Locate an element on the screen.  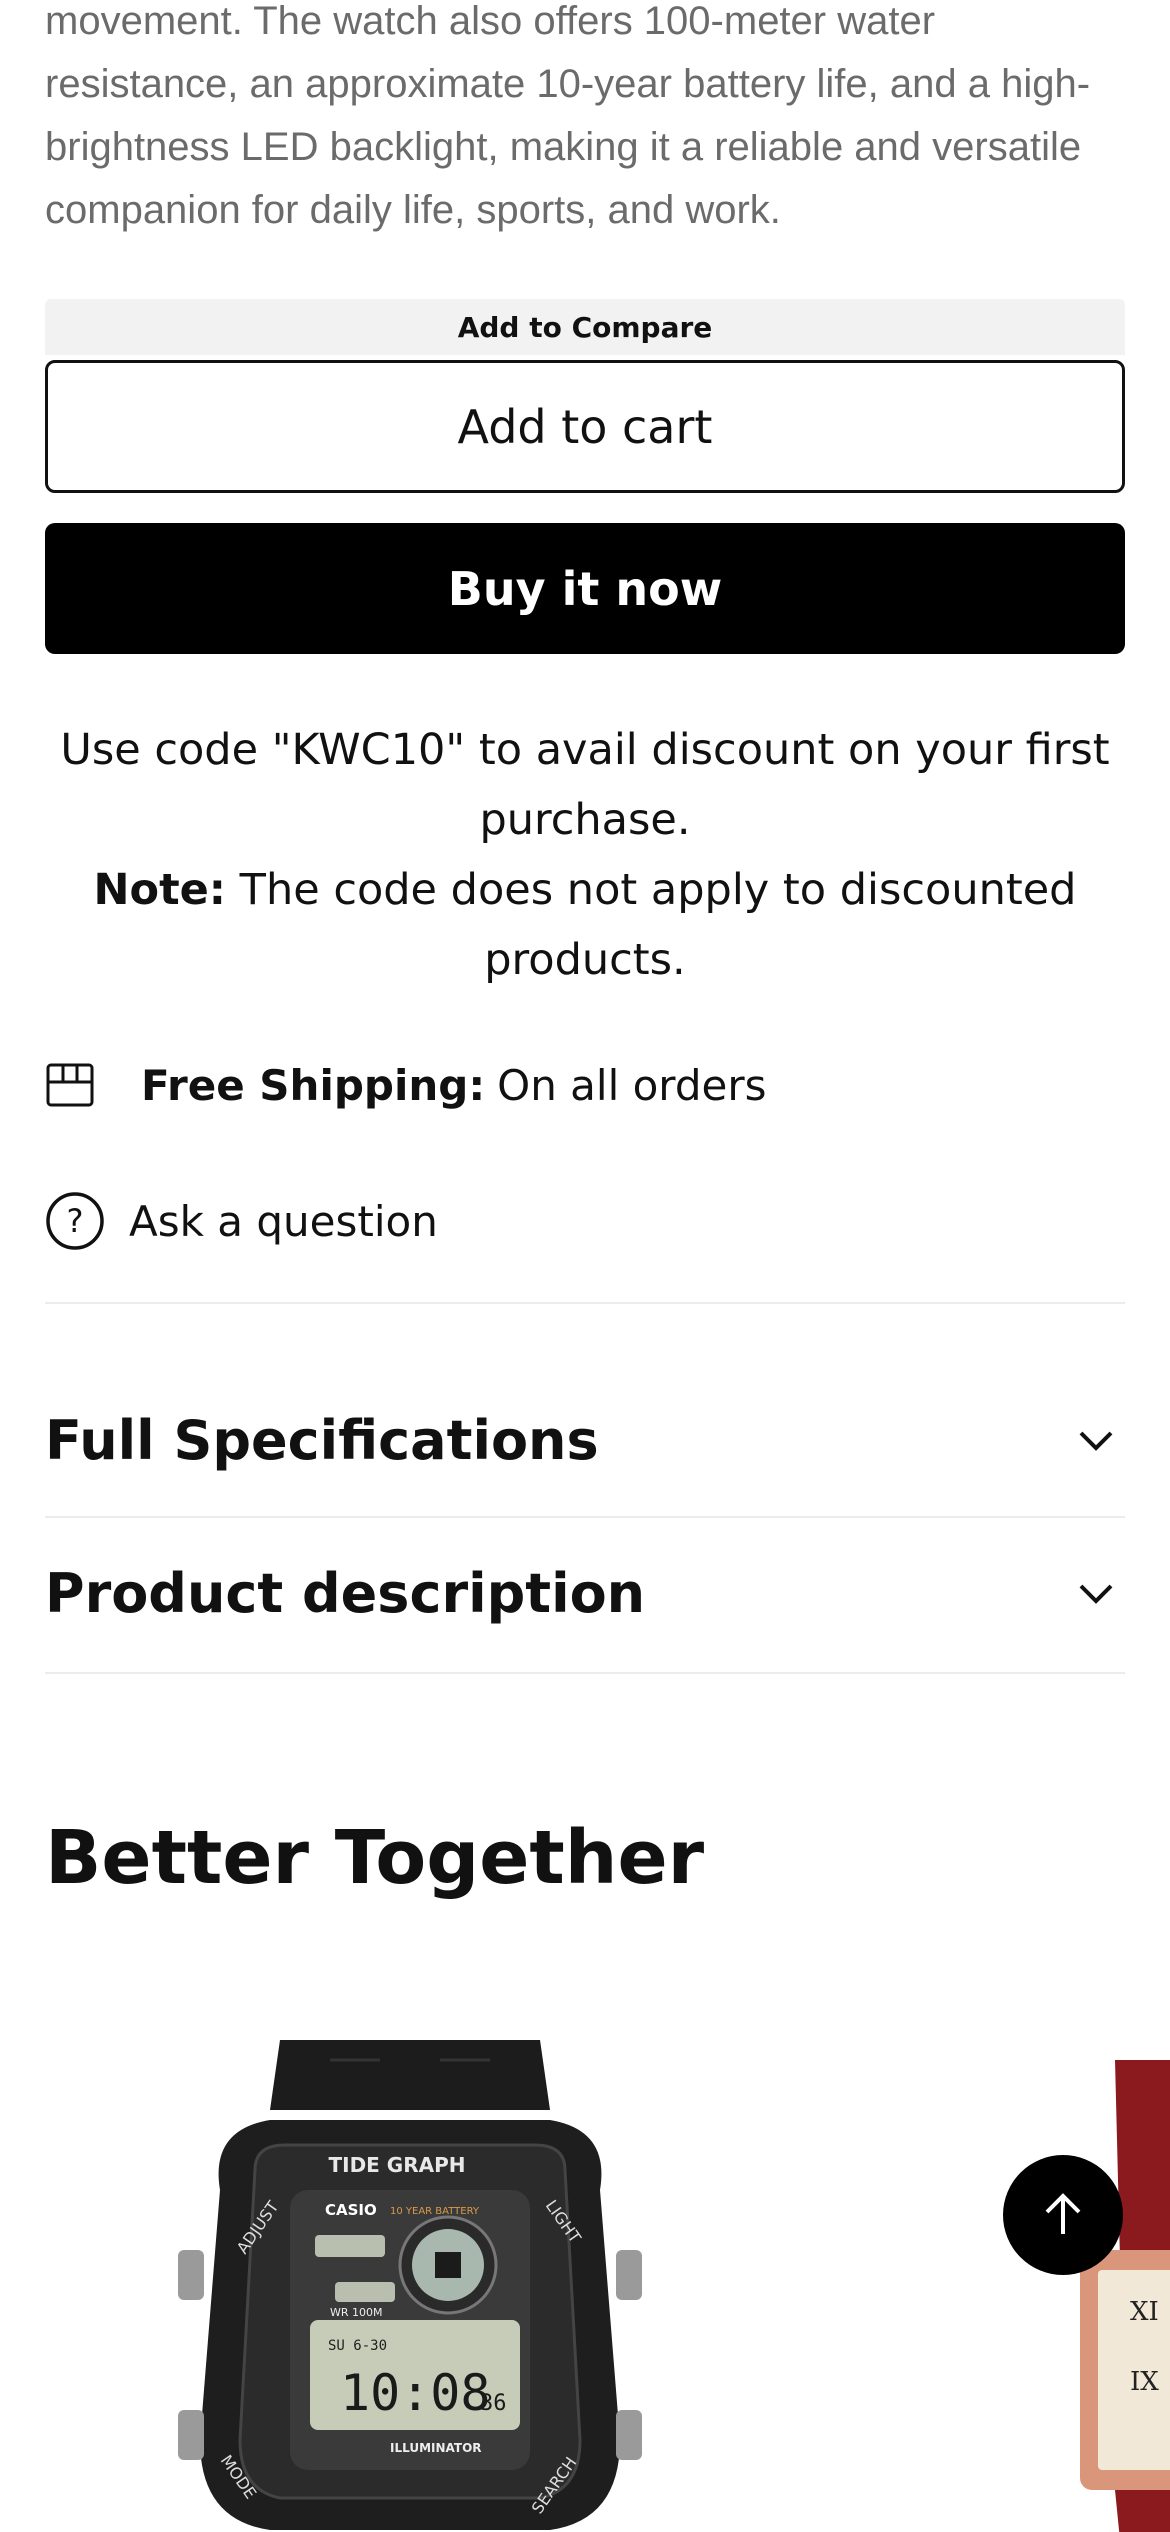
accordion-full-specifications: Full Specifications is located at coordinates (585, 1440).